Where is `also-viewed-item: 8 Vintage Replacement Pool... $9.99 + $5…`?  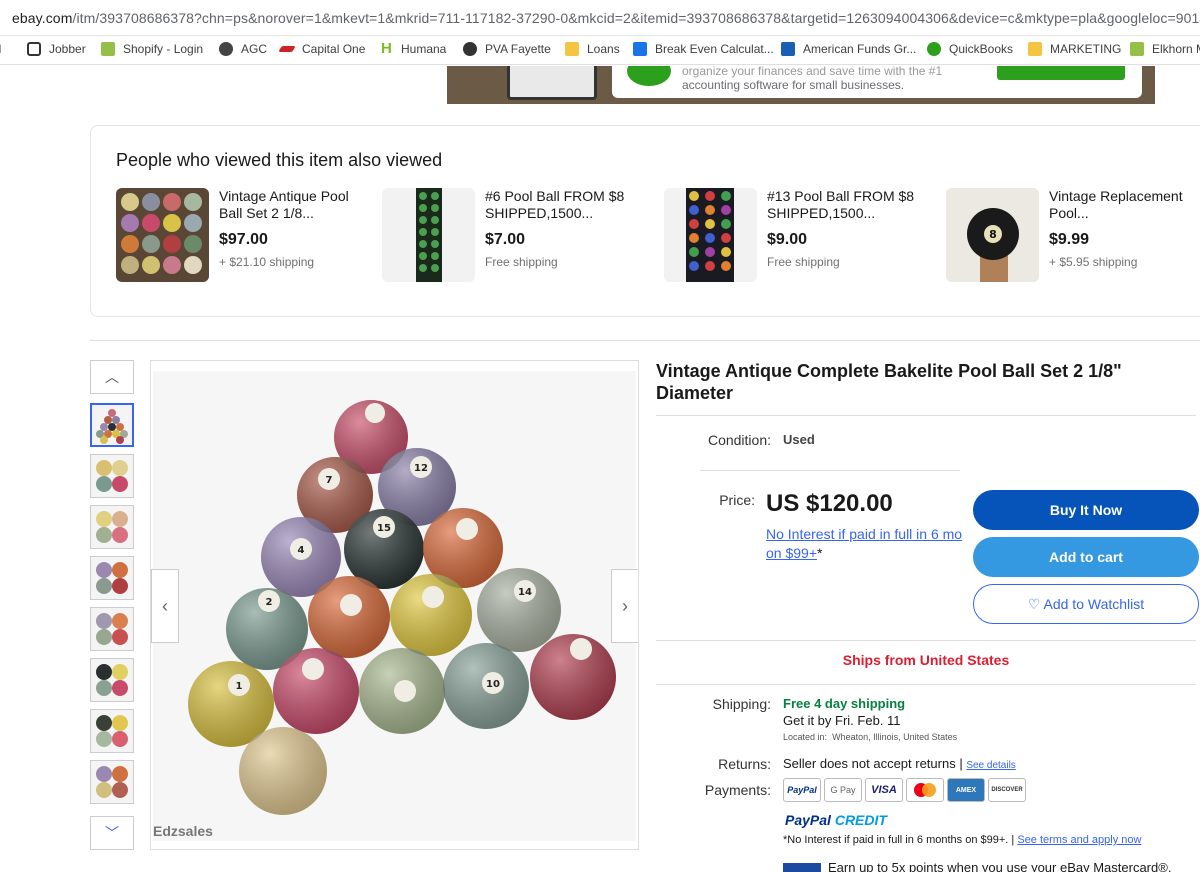
also-viewed-item: 8 Vintage Replacement Pool... $9.99 + $5… is located at coordinates (1073, 235).